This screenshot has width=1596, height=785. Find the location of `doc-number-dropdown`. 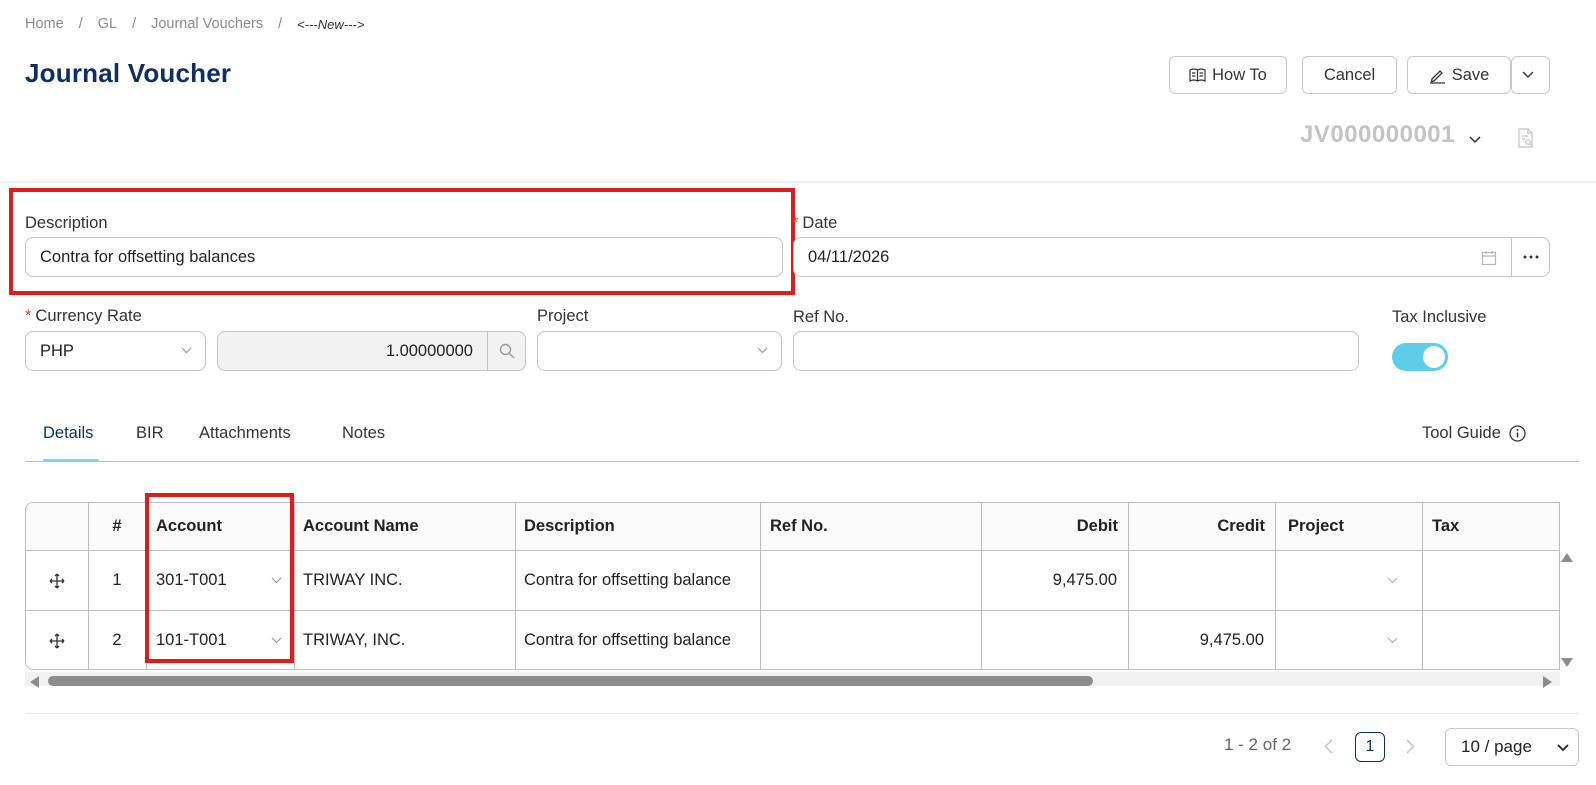

doc-number-dropdown is located at coordinates (1475, 140).